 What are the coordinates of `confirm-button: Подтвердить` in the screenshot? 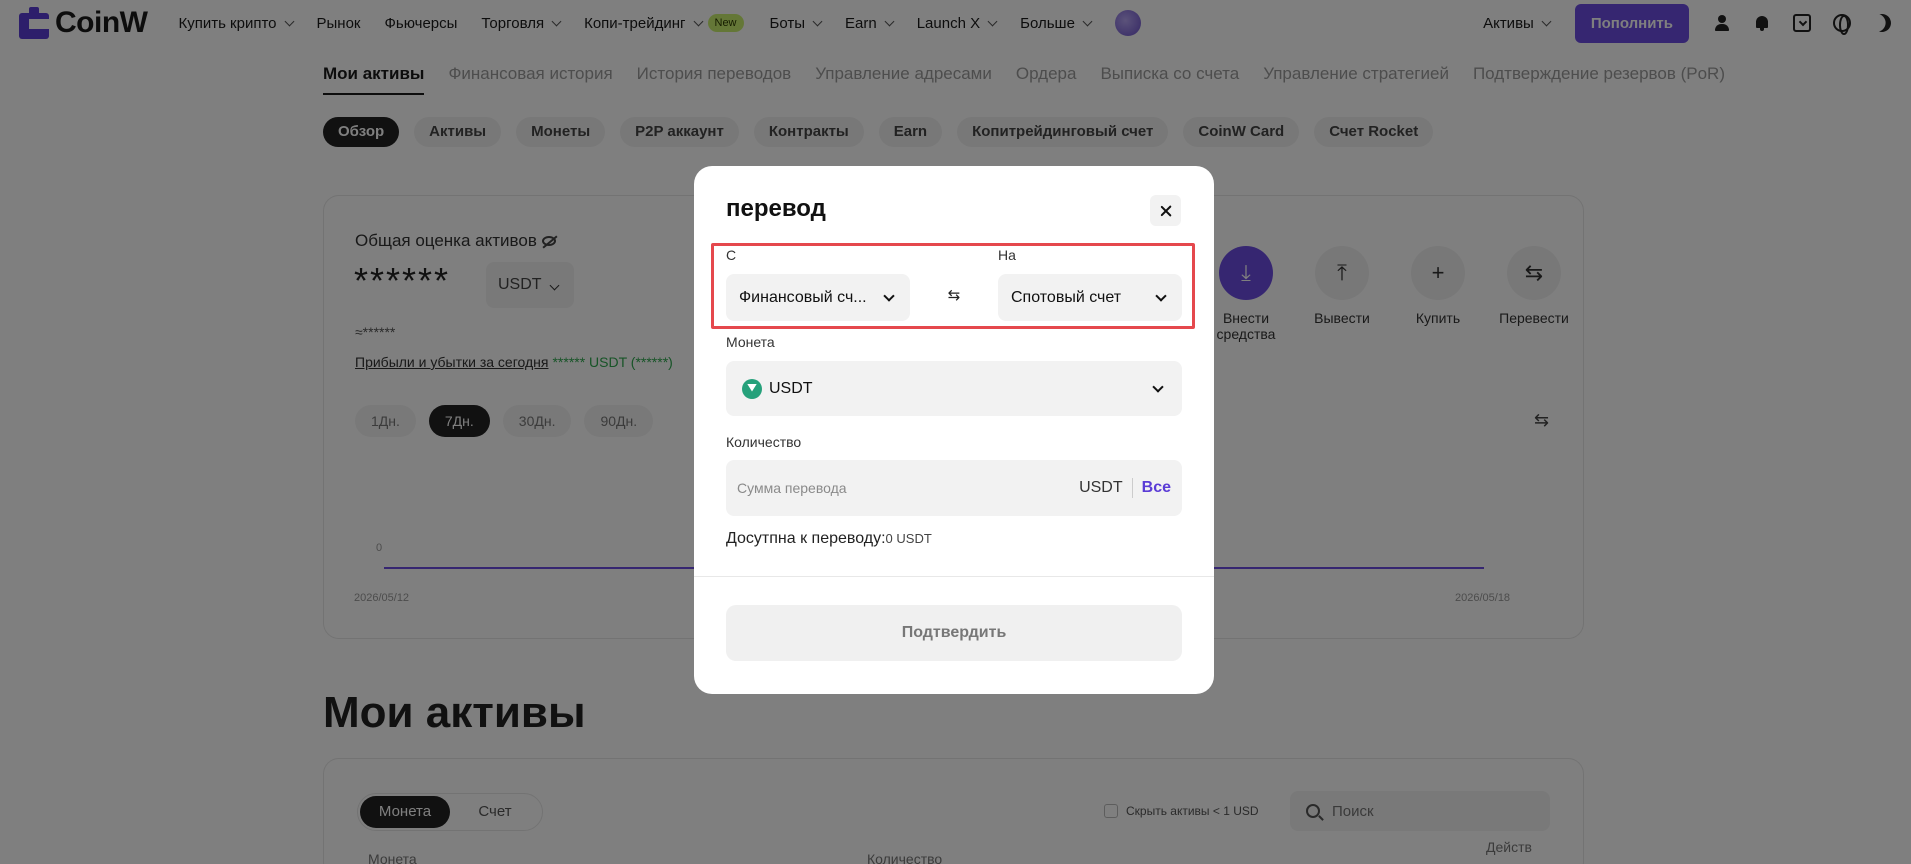 It's located at (954, 633).